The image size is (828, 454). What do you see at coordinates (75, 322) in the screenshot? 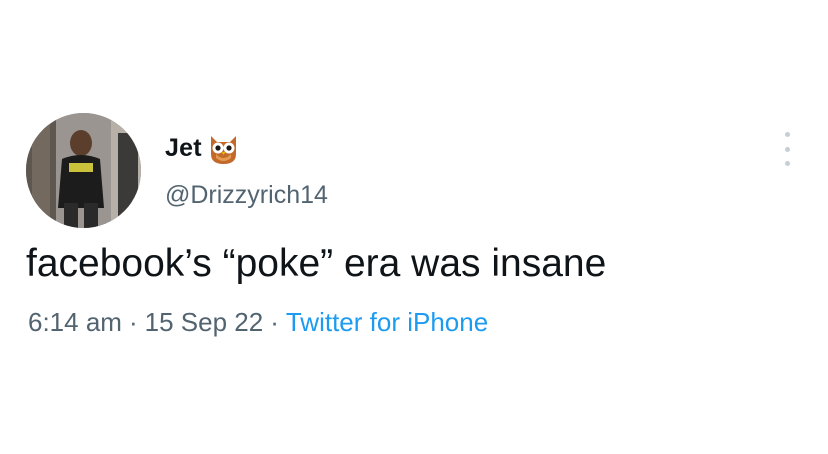
I see `tweet-time: 6:14 am` at bounding box center [75, 322].